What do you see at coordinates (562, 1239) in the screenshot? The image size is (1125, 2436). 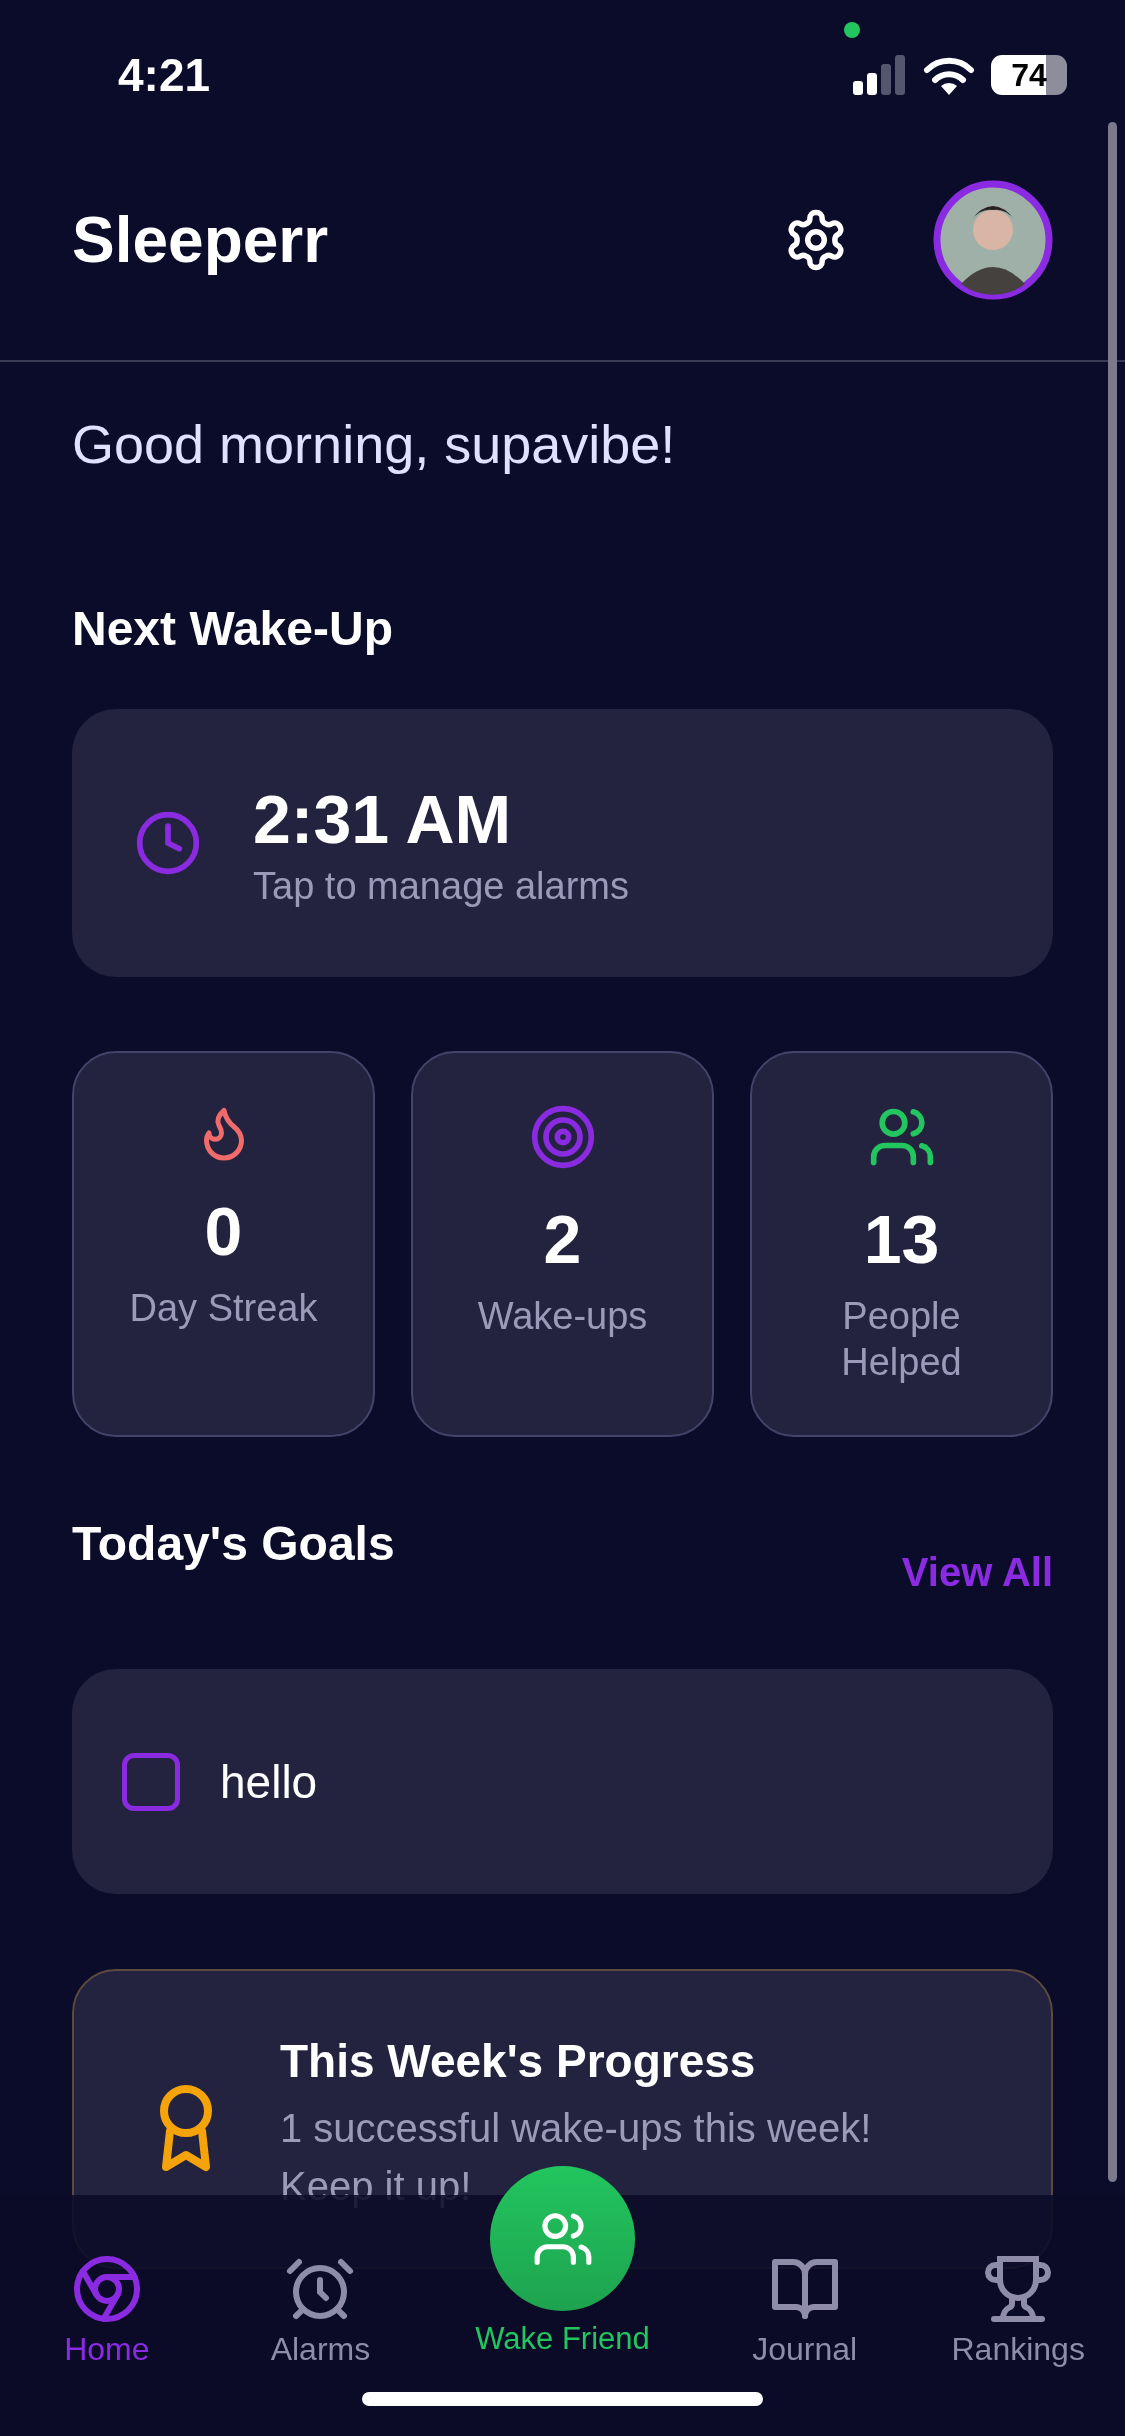 I see `stat-value: 2` at bounding box center [562, 1239].